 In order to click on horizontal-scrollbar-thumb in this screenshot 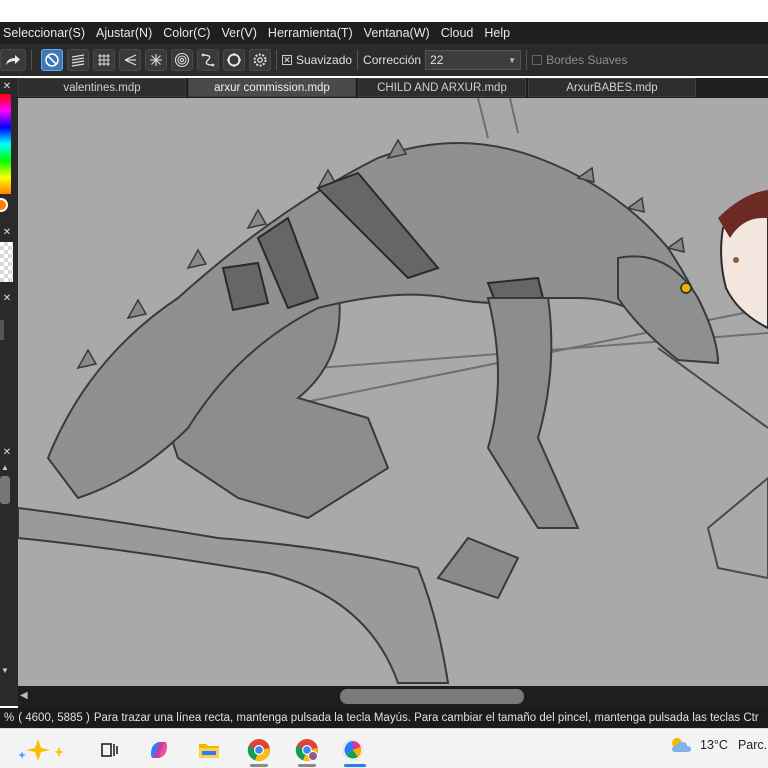, I will do `click(432, 696)`.